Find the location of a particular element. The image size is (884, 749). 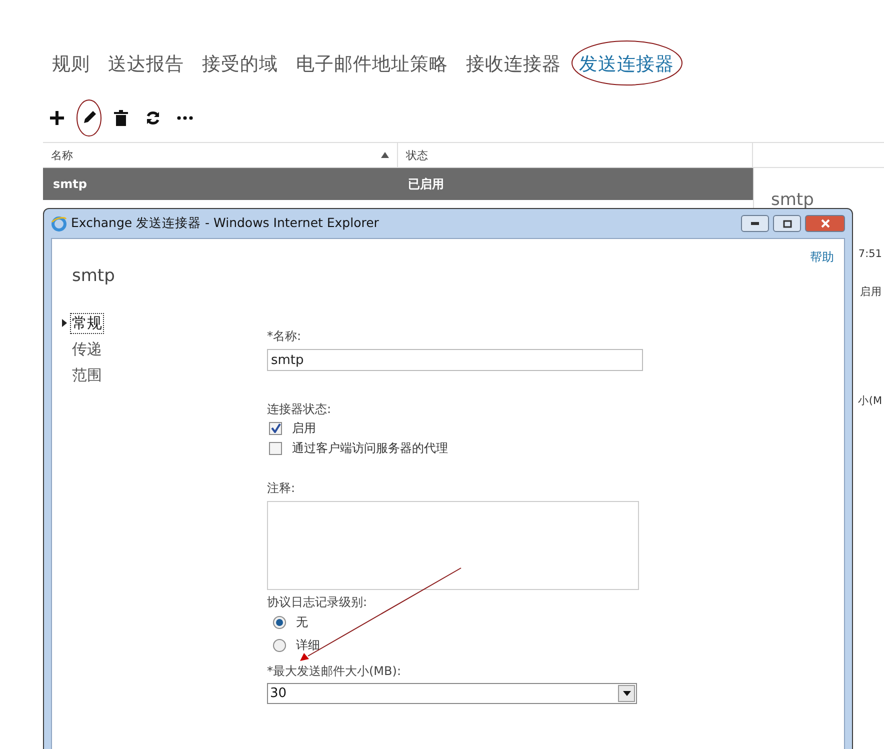

field-label: *最大发送邮件大小(MB): is located at coordinates (334, 671).